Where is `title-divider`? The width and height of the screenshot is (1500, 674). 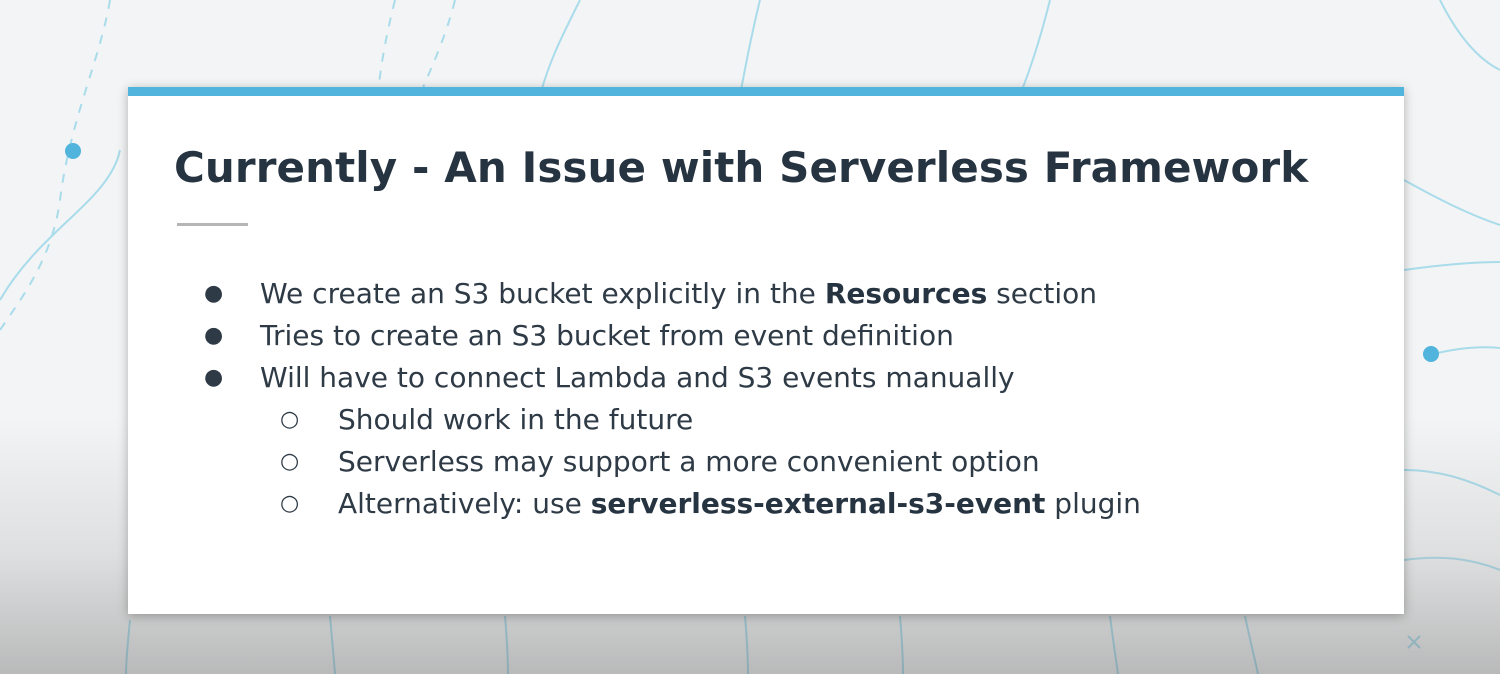
title-divider is located at coordinates (212, 224).